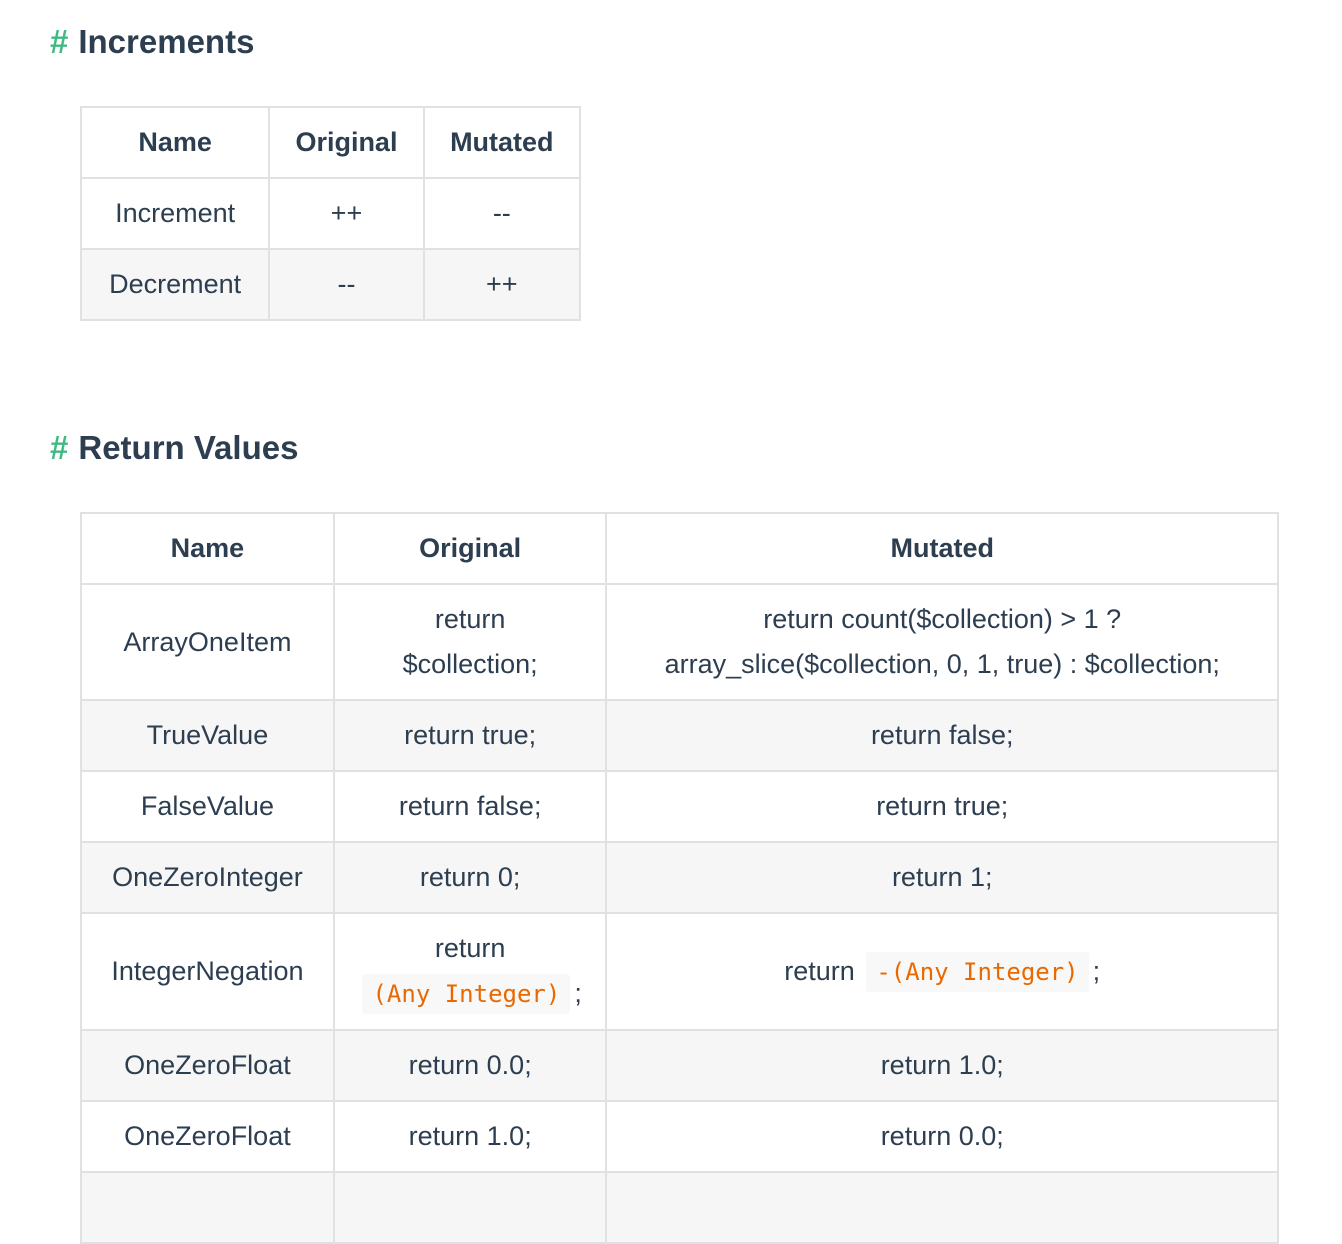 Image resolution: width=1342 pixels, height=1244 pixels. I want to click on increments-heading-text: Increments, so click(166, 41).